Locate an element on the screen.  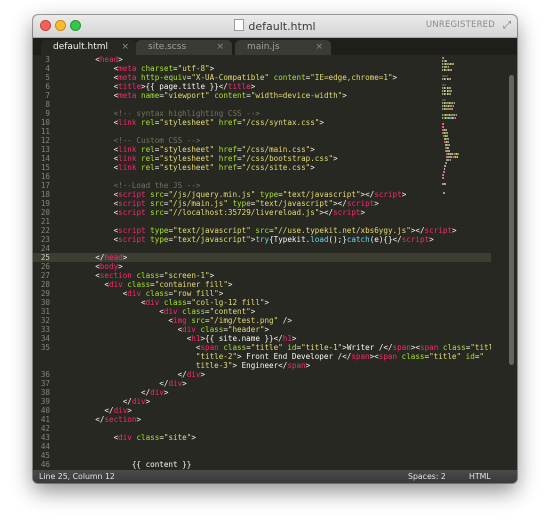
code-line: <!-- Custom CSS --> is located at coordinates (284, 140).